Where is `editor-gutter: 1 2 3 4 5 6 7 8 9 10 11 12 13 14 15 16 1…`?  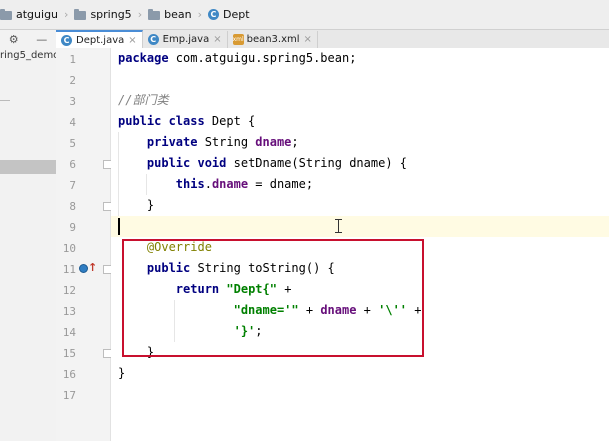
editor-gutter: 1 2 3 4 5 6 7 8 9 10 11 12 13 14 15 16 1… is located at coordinates (84, 244).